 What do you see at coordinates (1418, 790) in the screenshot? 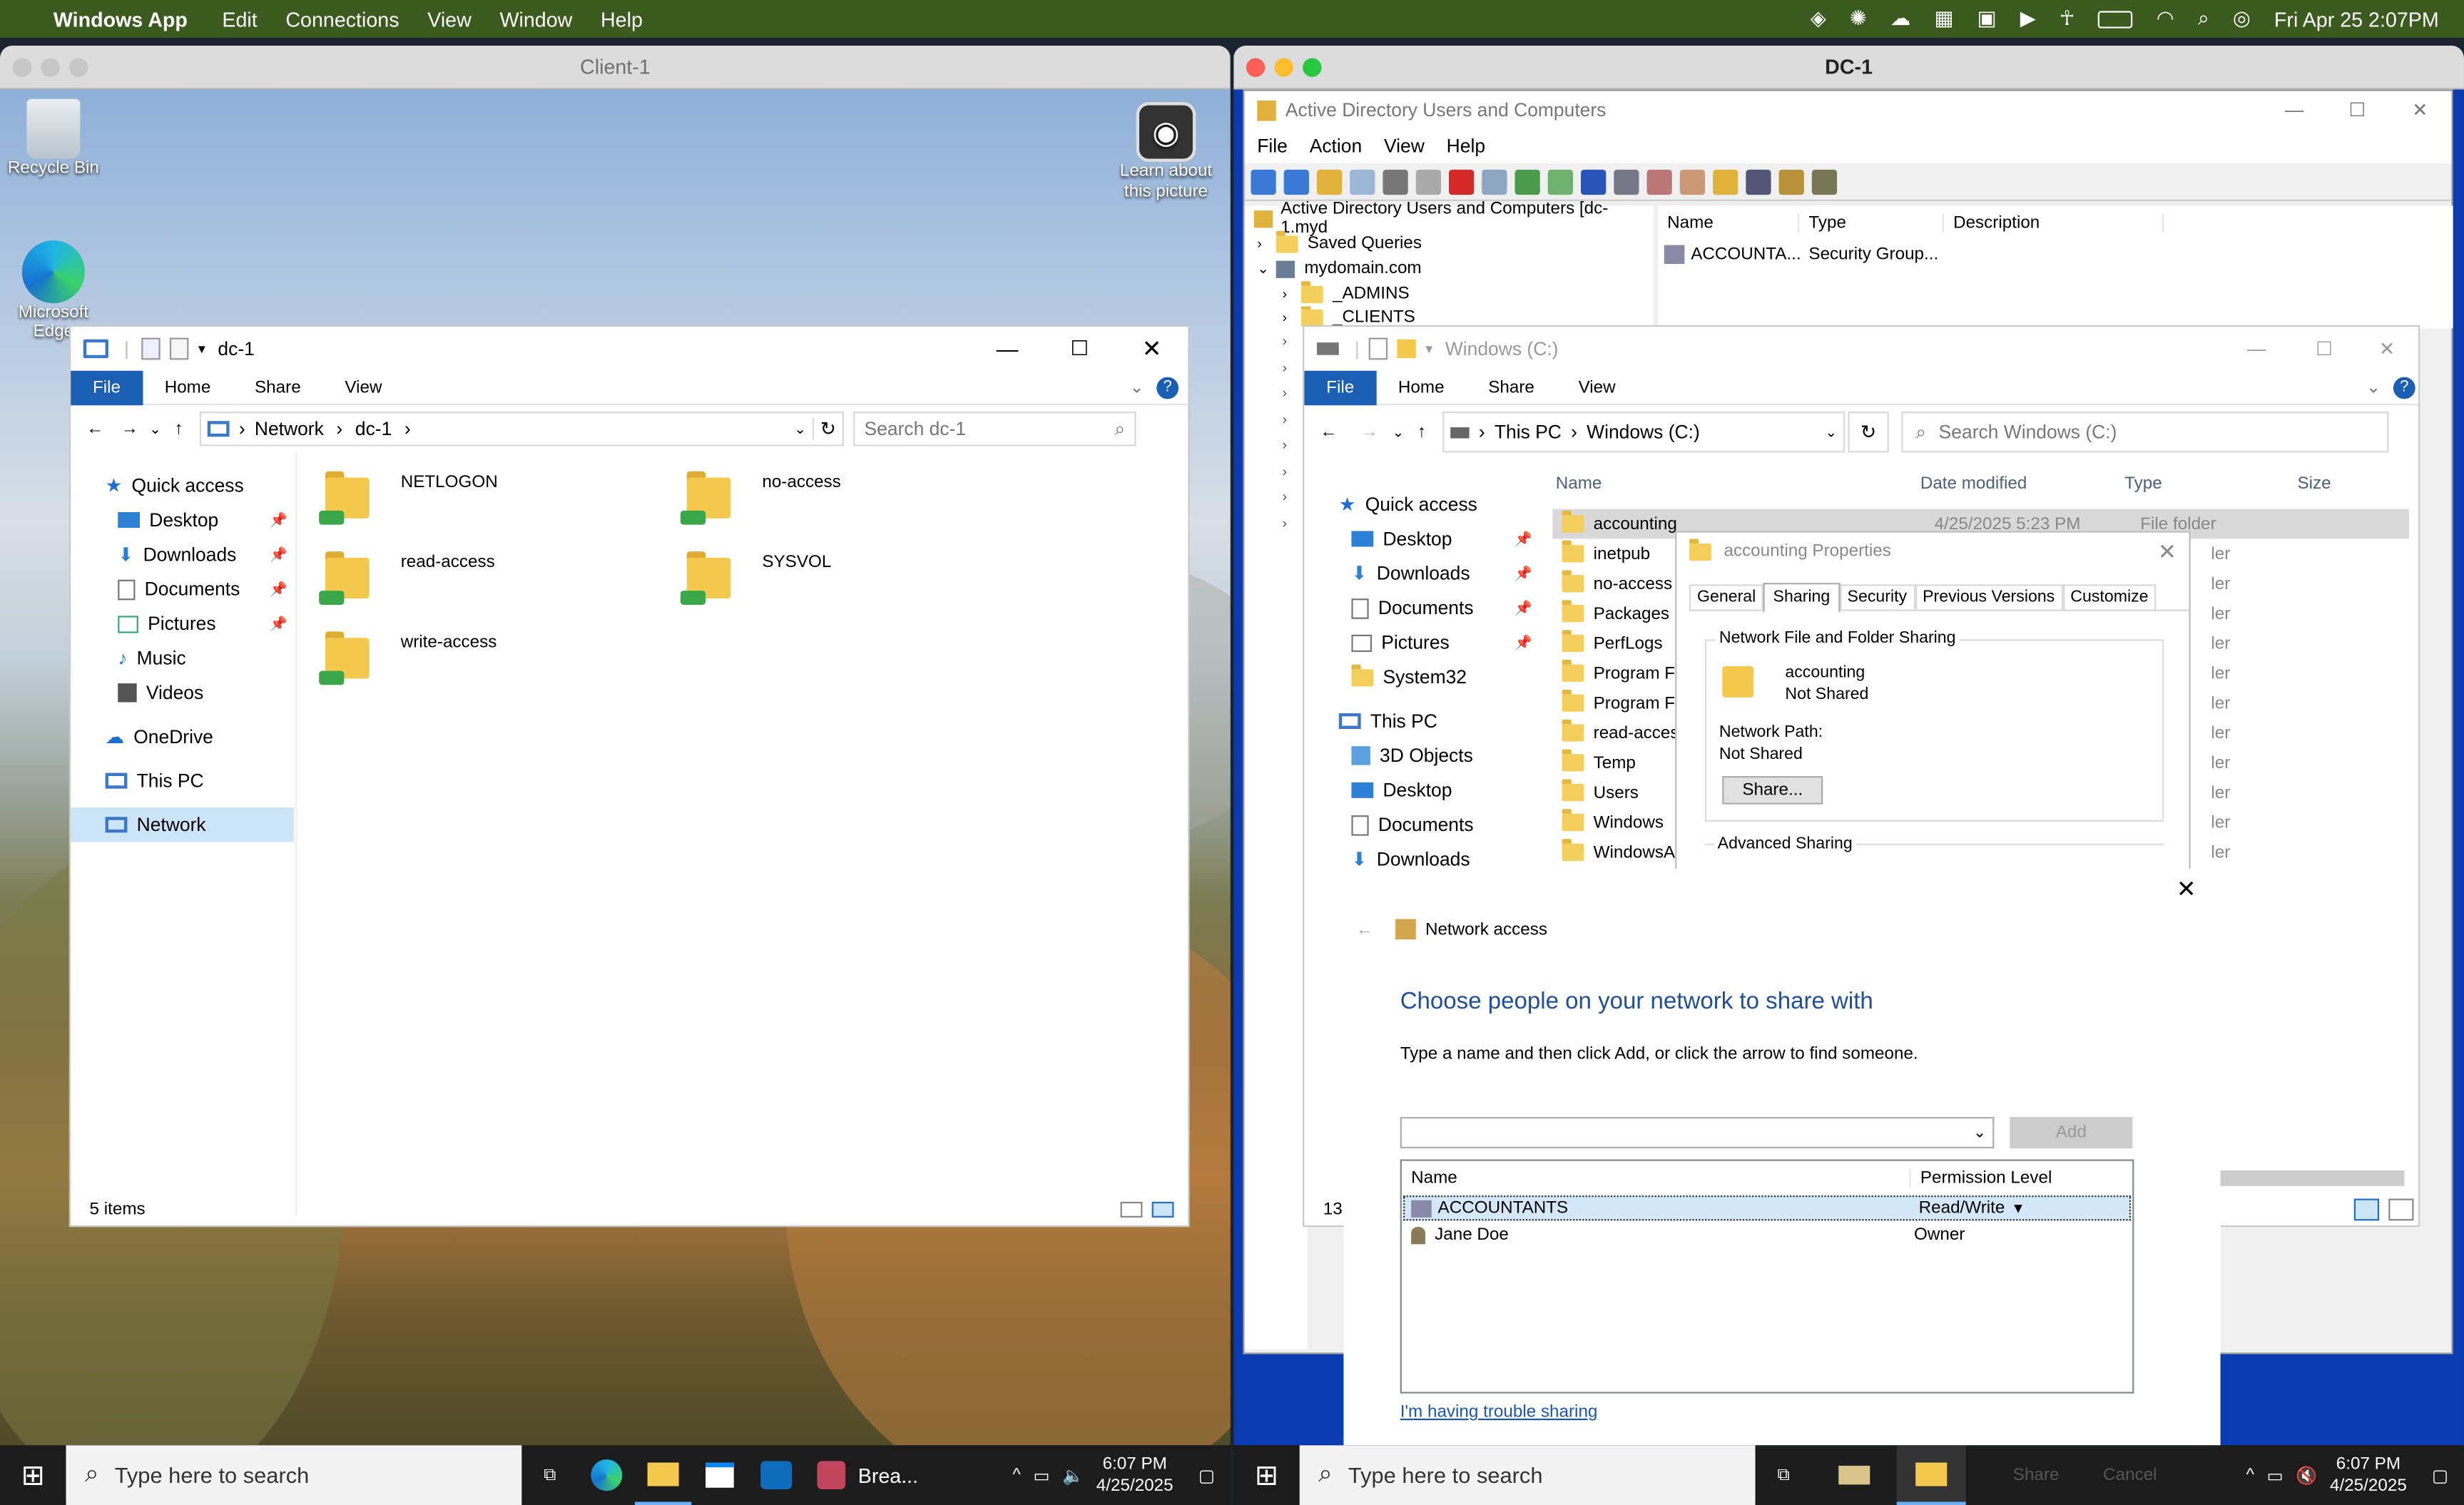
I see `nav-pc-desktop: Desktop` at bounding box center [1418, 790].